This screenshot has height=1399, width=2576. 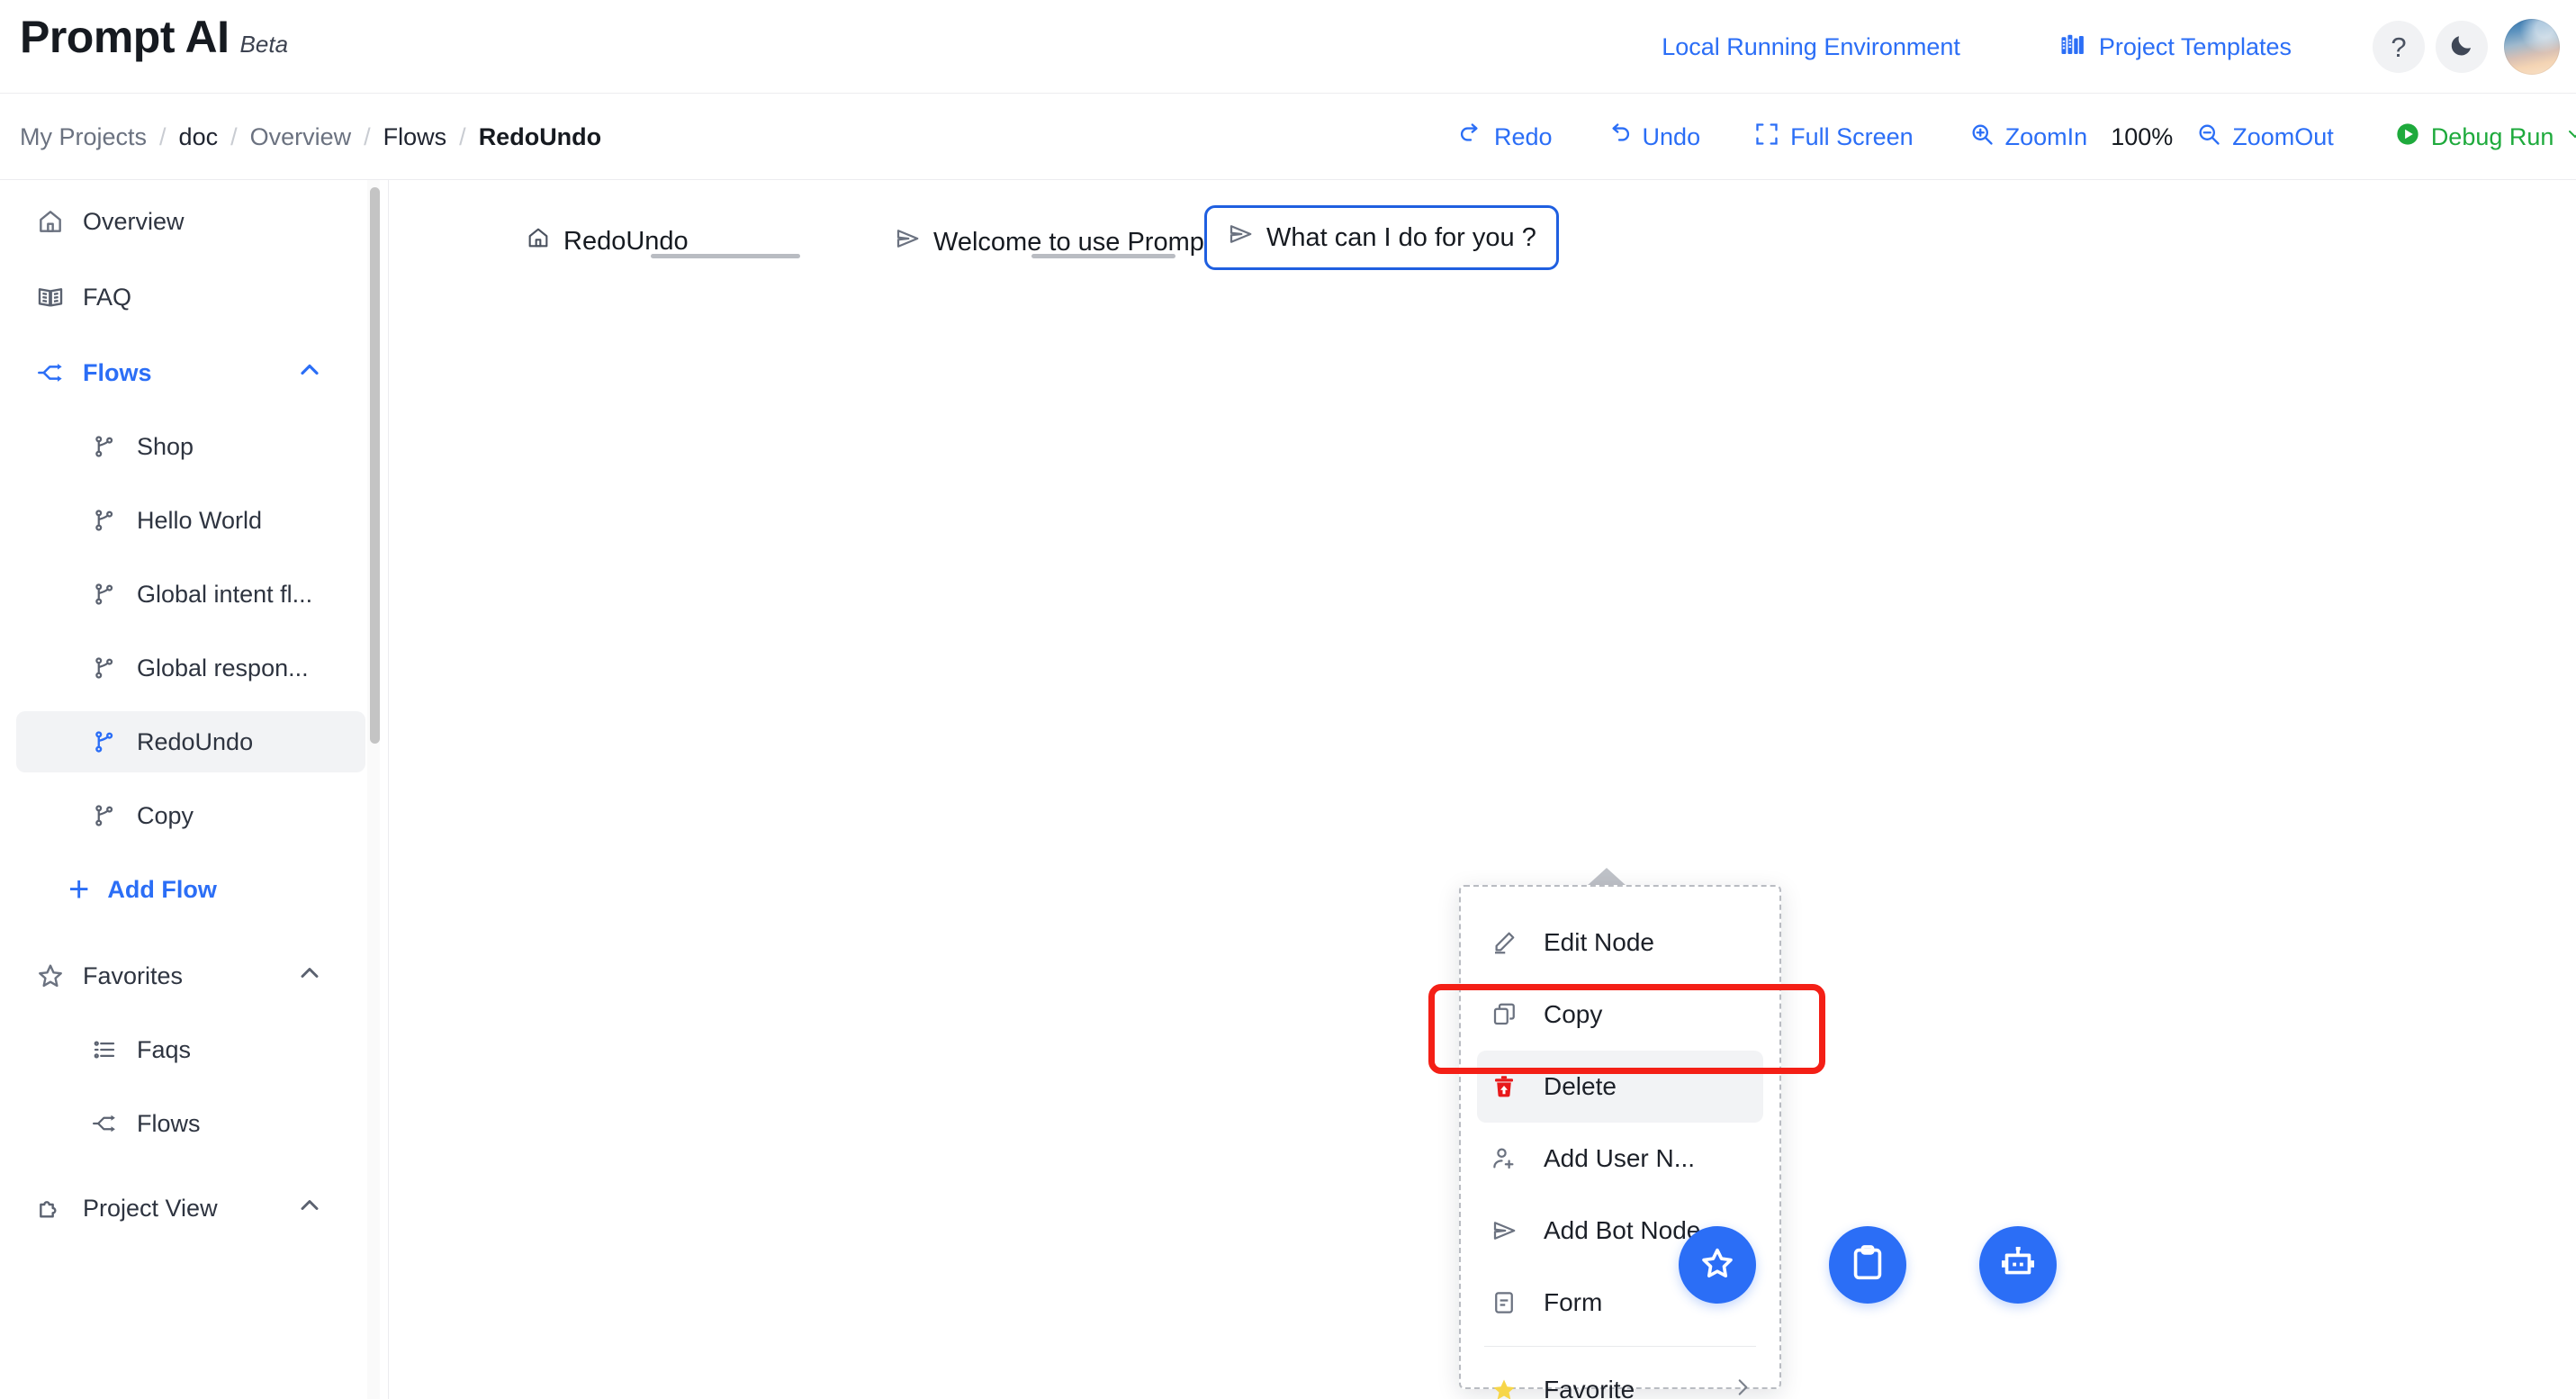 I want to click on dark-mode-toggle, so click(x=2462, y=47).